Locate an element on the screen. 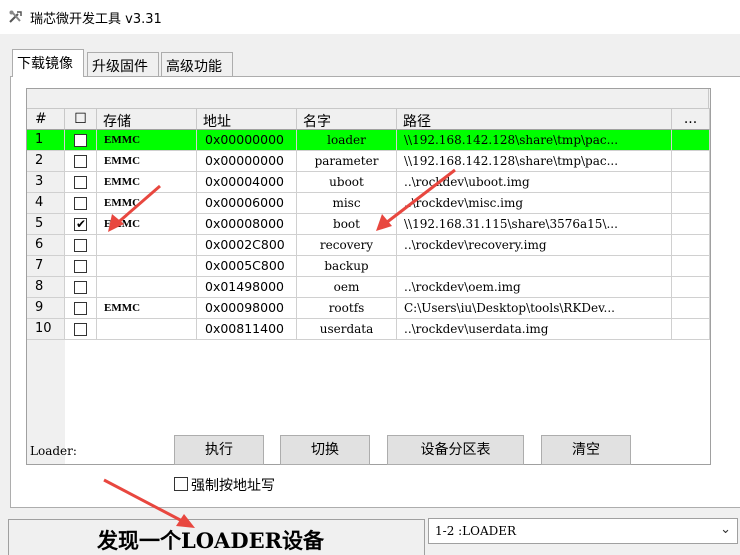 This screenshot has width=740, height=555. tab-upgrade-firmware: 升级固件 is located at coordinates (123, 64).